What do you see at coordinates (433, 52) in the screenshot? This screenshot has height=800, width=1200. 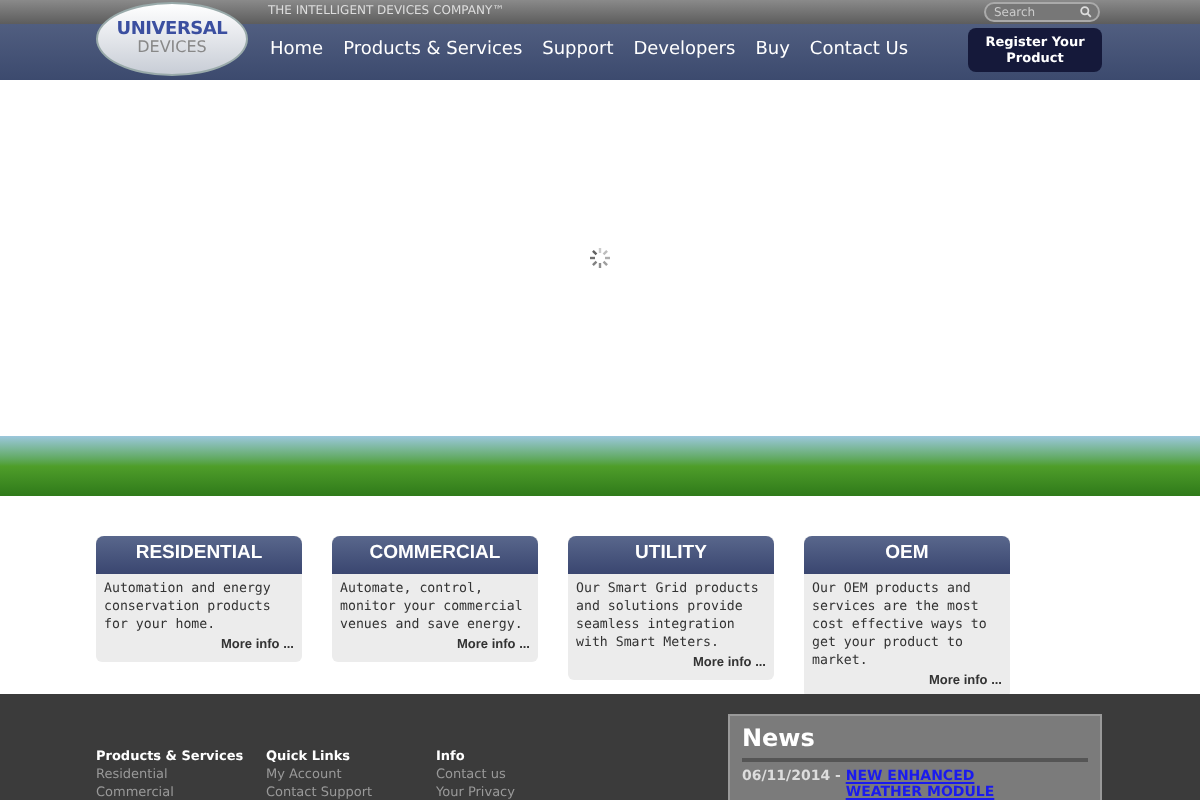 I see `nav-link: Products & Services` at bounding box center [433, 52].